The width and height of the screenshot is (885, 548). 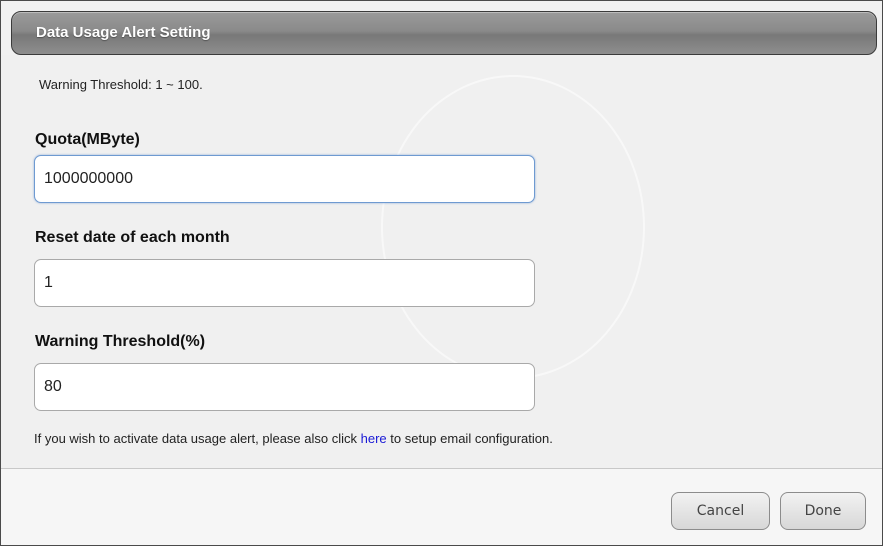 What do you see at coordinates (120, 341) in the screenshot?
I see `warning-threshold-label: Warning Threshold(%)` at bounding box center [120, 341].